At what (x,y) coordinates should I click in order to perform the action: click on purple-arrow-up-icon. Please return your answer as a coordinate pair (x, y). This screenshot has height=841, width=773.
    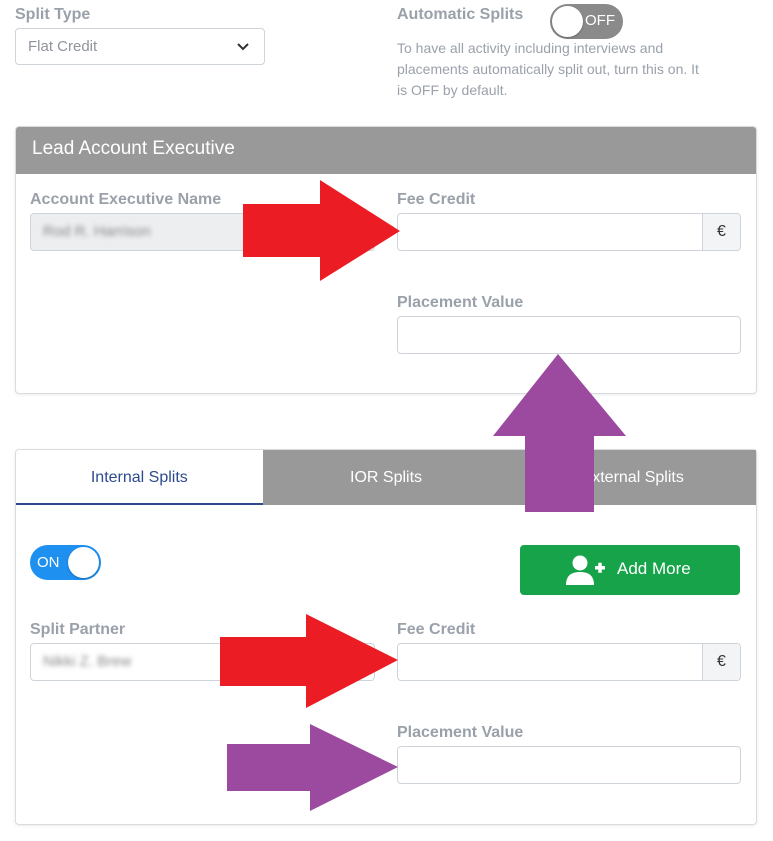
    Looking at the image, I should click on (559, 433).